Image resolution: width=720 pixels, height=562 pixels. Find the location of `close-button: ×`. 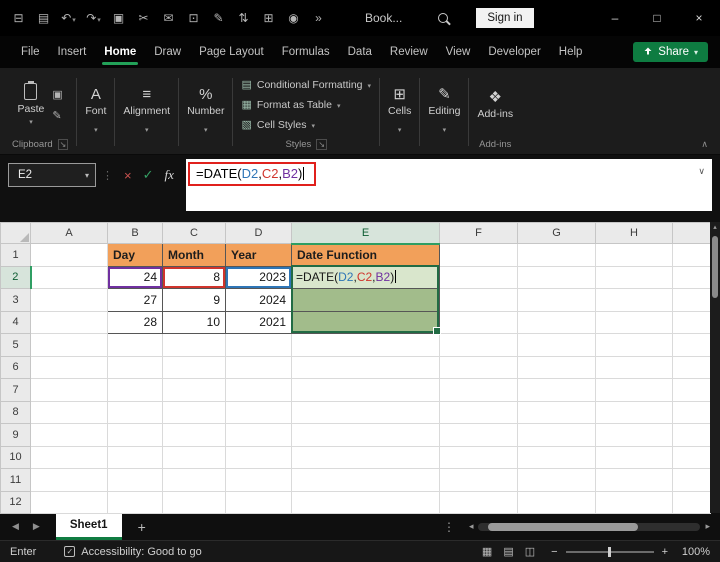

close-button: × is located at coordinates (699, 18).